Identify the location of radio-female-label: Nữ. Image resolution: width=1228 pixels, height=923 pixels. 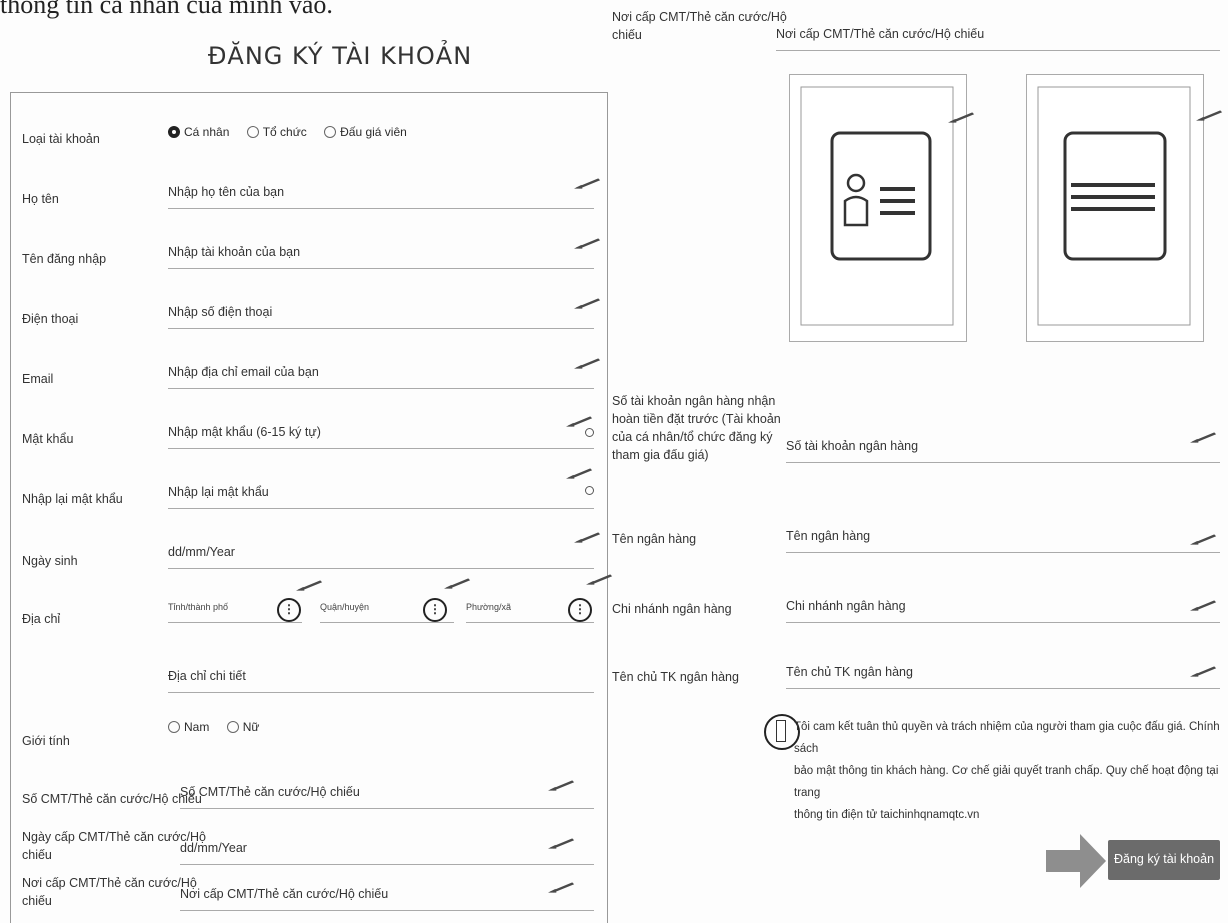
(251, 727).